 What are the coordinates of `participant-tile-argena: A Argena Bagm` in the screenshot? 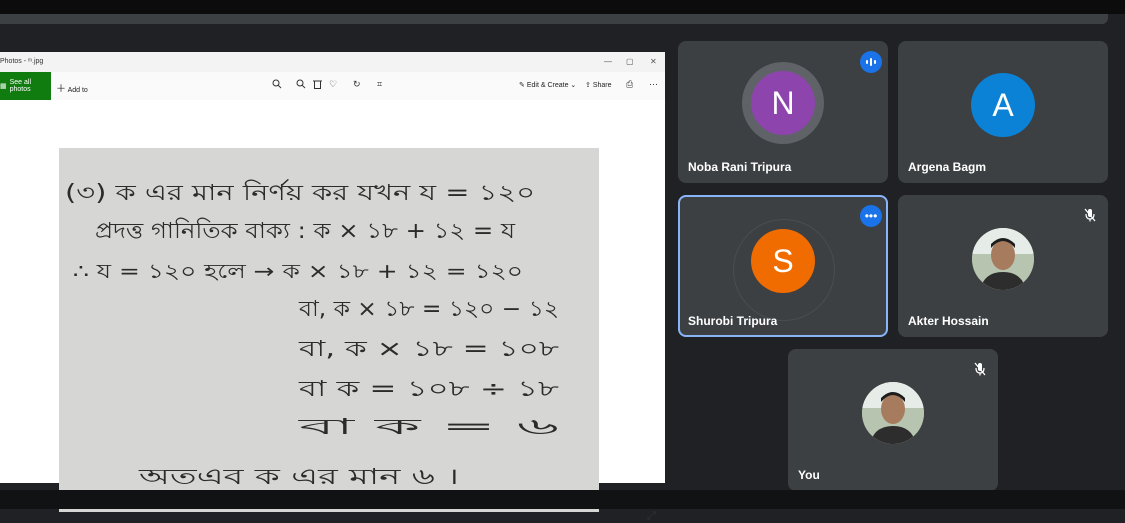 It's located at (1003, 112).